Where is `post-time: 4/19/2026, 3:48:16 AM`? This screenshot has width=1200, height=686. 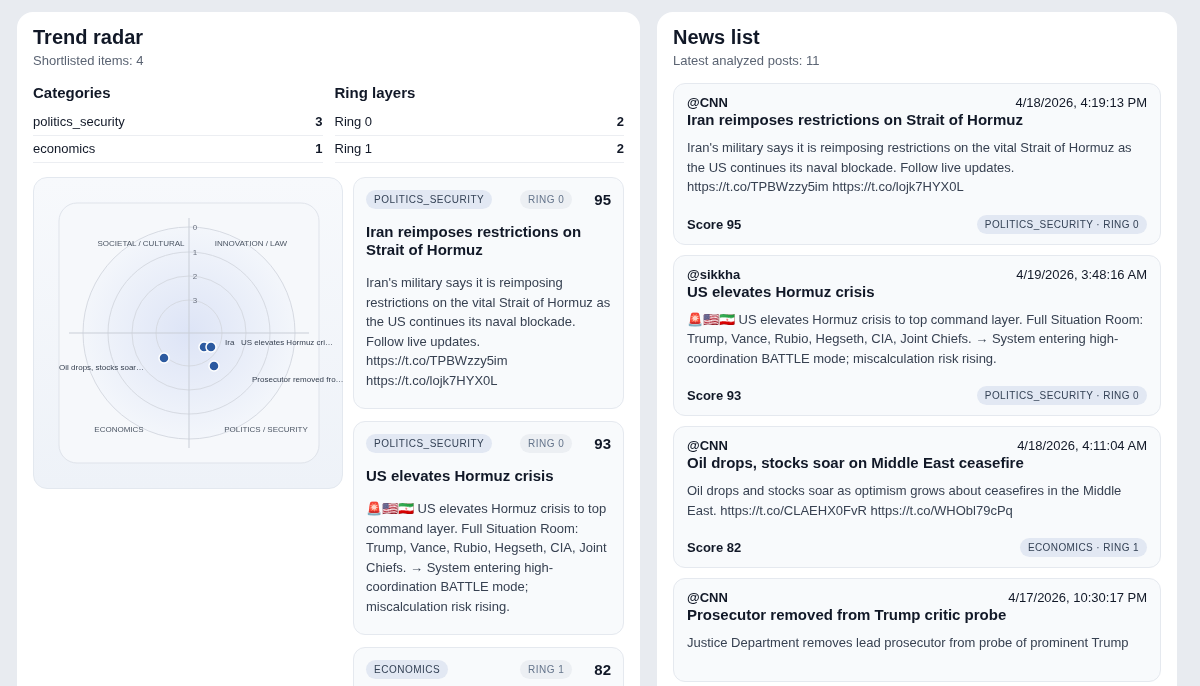
post-time: 4/19/2026, 3:48:16 AM is located at coordinates (1081, 274).